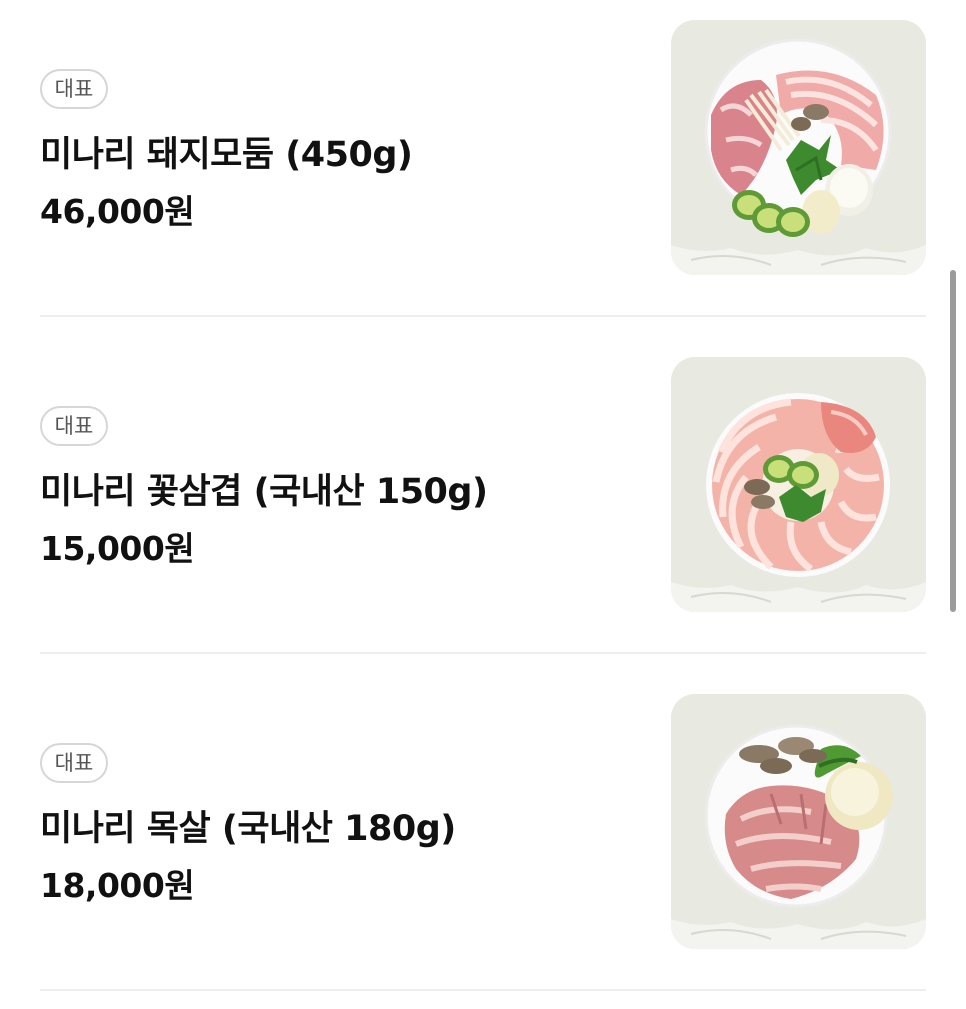 Image resolution: width=966 pixels, height=1009 pixels. Describe the element at coordinates (264, 492) in the screenshot. I see `menu-item-name: 미나리 꽃삼겹 (국내산 150g)` at that location.